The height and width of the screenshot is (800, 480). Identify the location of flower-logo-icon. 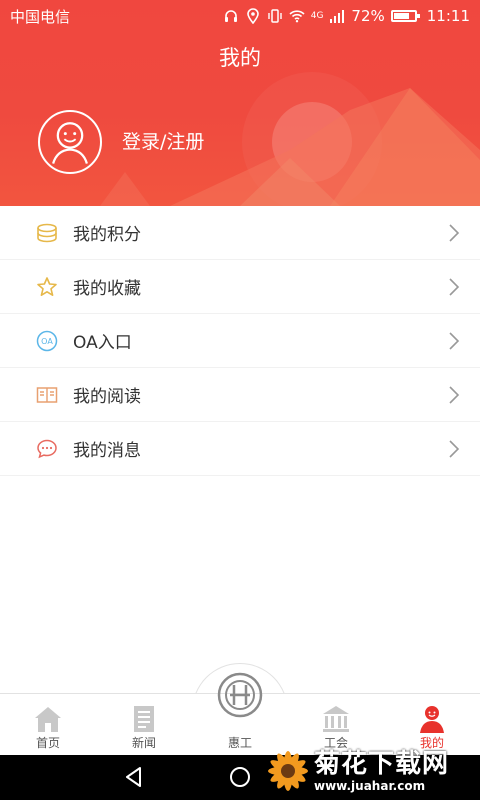
(288, 771).